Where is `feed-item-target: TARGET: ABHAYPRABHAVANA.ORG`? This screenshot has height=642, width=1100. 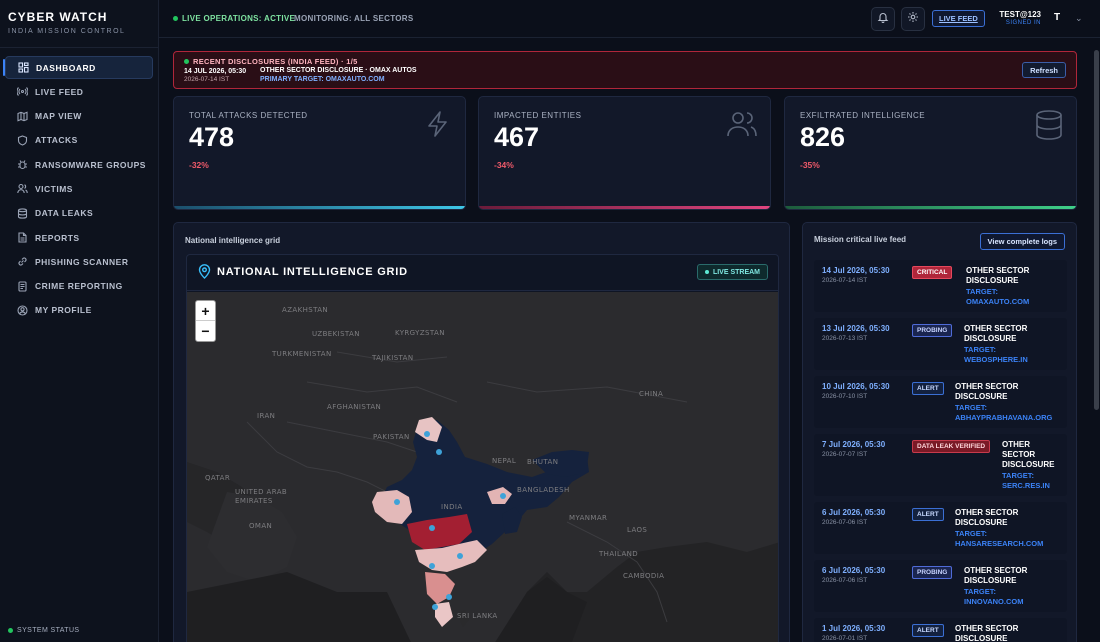
feed-item-target: TARGET: ABHAYPRABHAVANA.ORG is located at coordinates (1009, 412).